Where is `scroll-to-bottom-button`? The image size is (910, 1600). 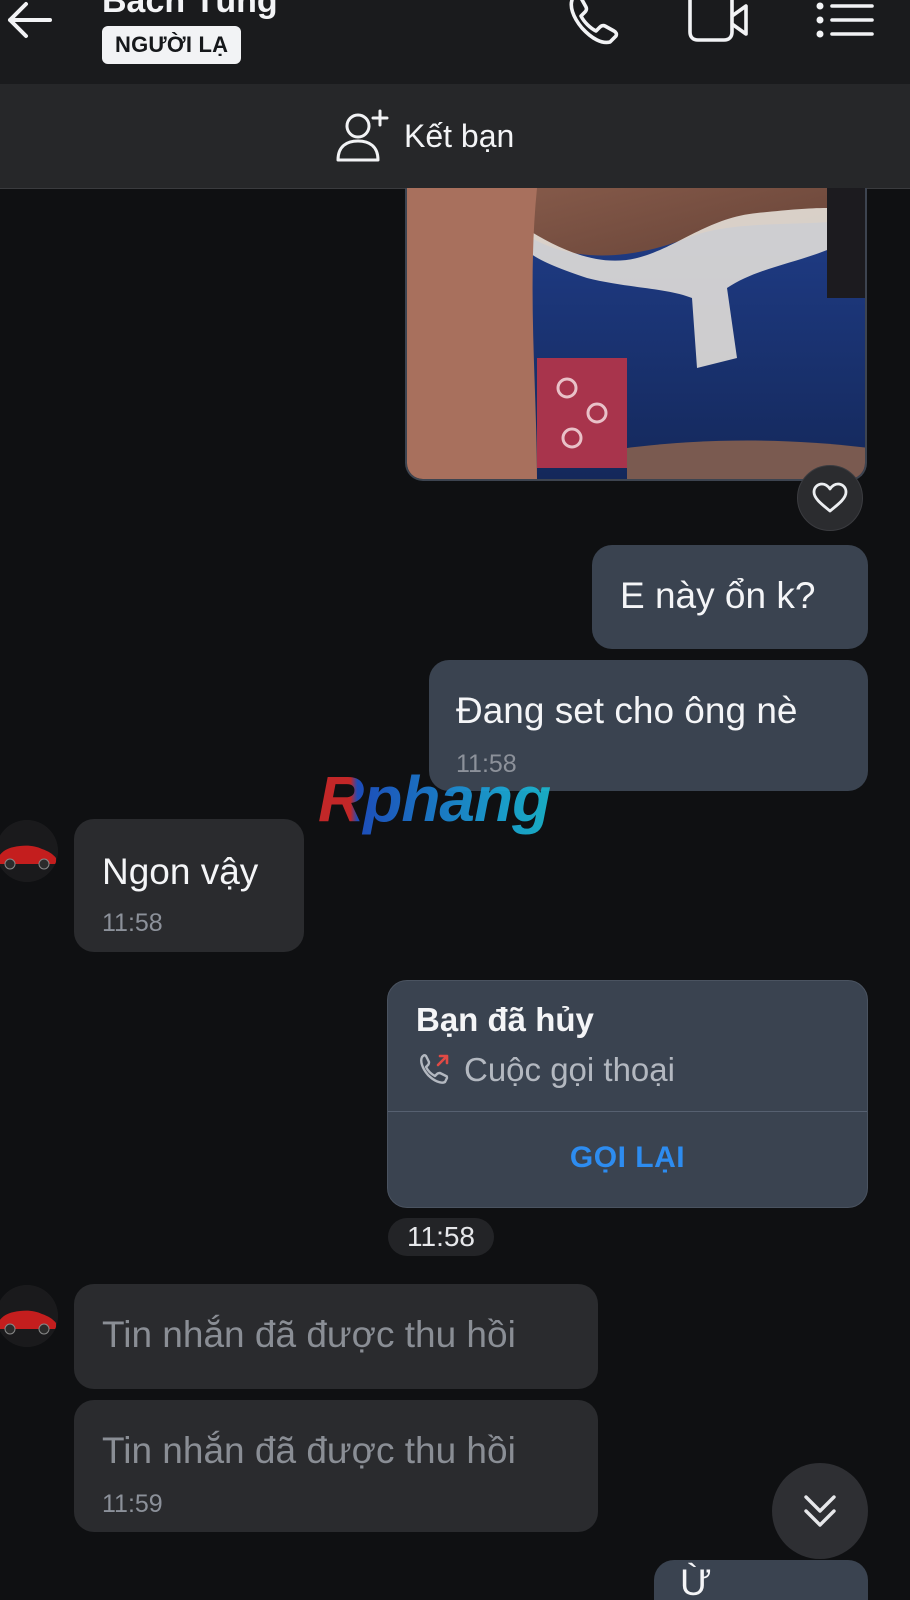
scroll-to-bottom-button is located at coordinates (820, 1511).